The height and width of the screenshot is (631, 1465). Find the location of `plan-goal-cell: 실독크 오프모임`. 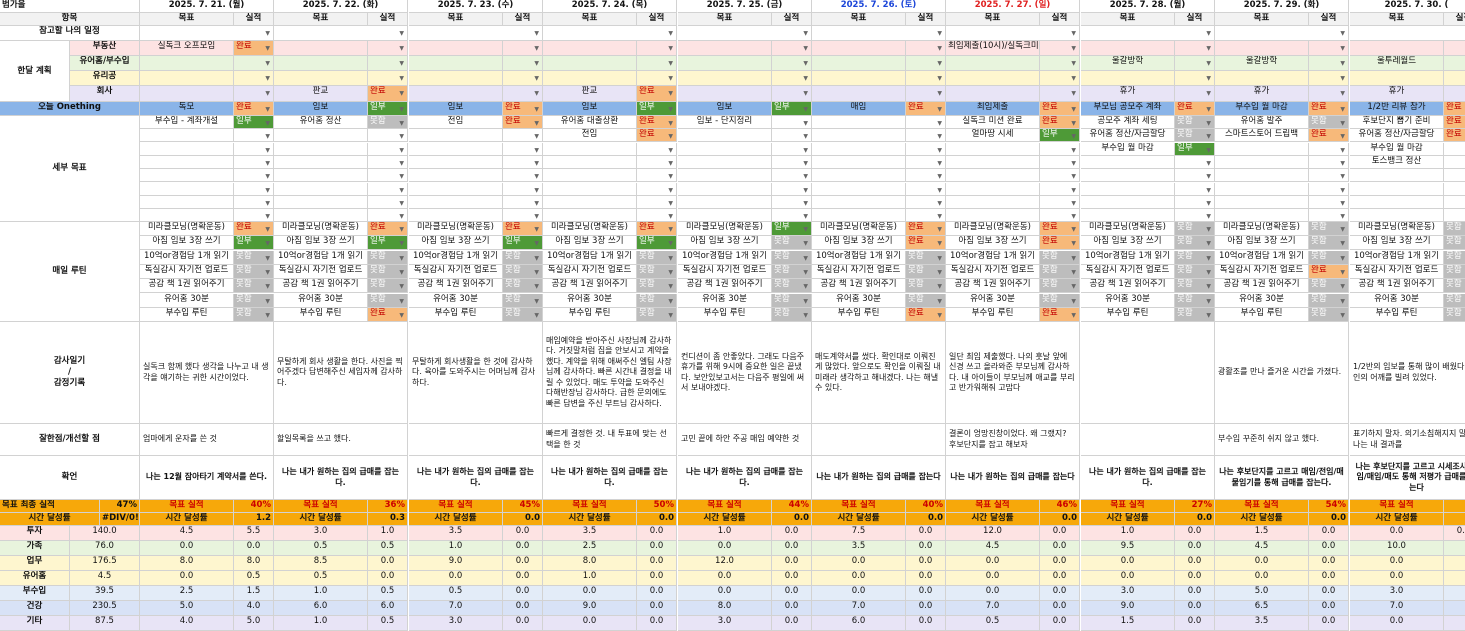

plan-goal-cell: 실독크 오프모임 is located at coordinates (187, 48).